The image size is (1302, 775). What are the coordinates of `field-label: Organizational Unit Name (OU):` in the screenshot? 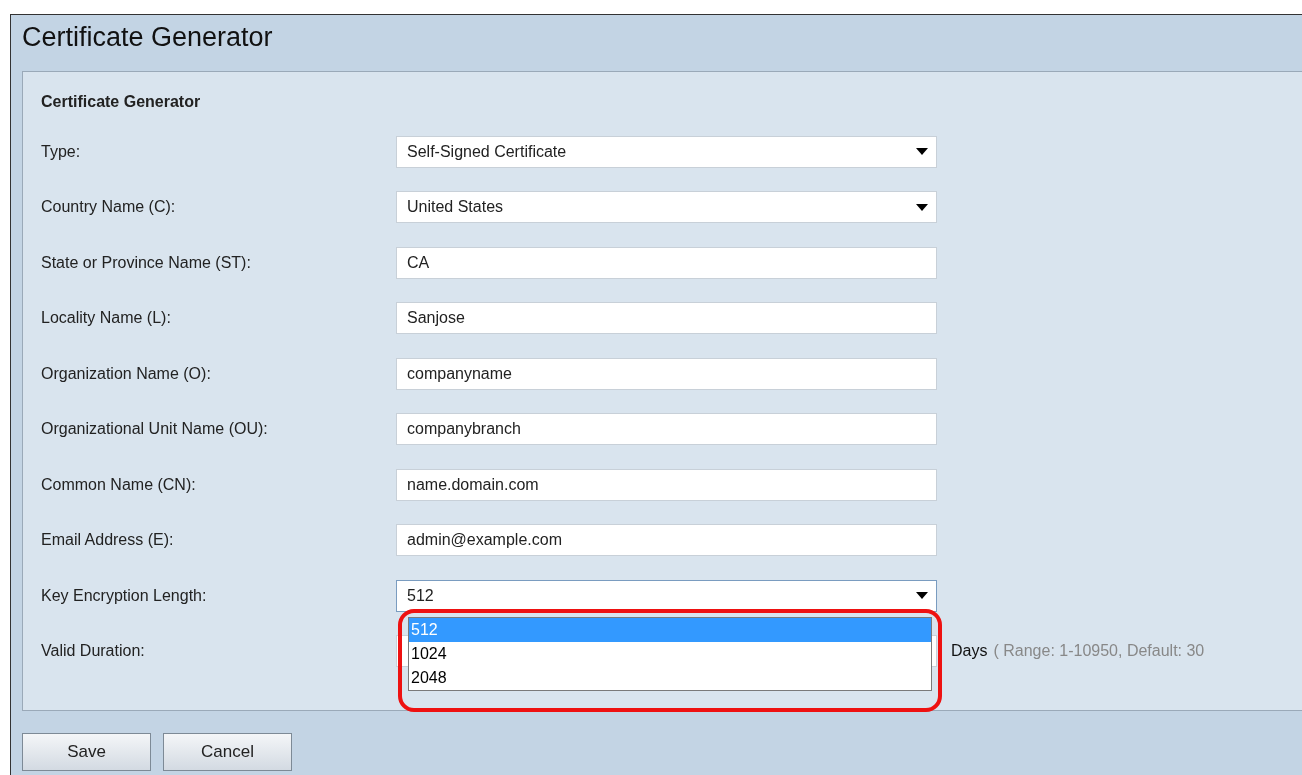 It's located at (155, 429).